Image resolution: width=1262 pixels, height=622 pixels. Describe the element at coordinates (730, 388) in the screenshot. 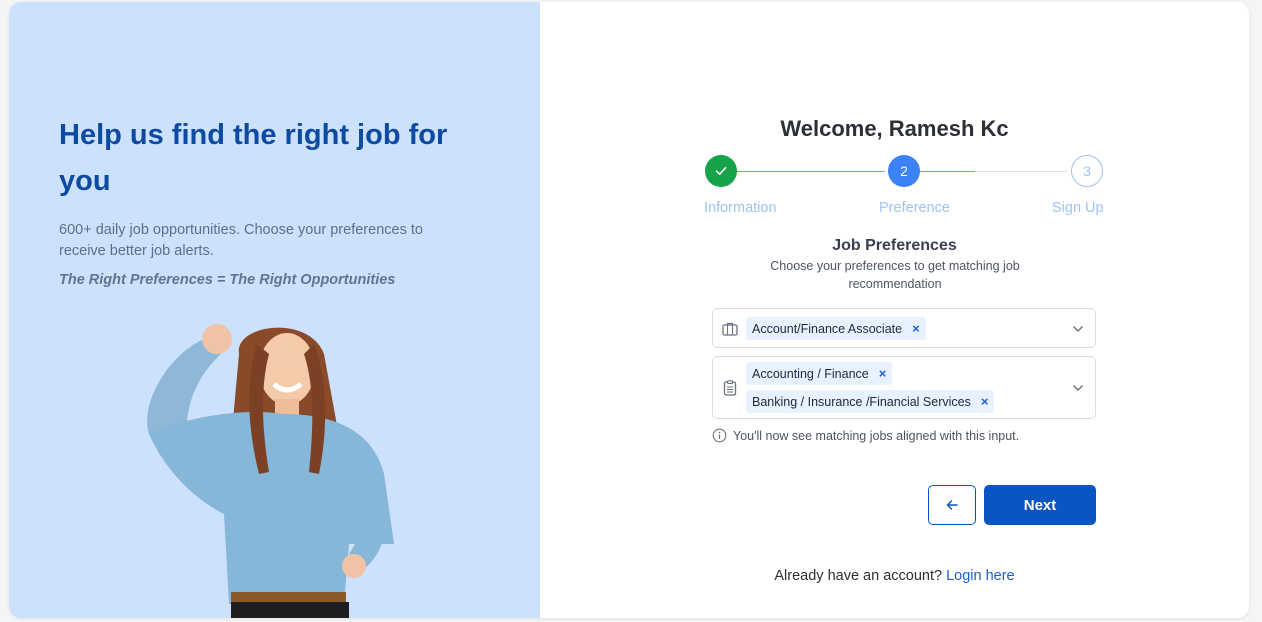

I see `clipboard-icon` at that location.